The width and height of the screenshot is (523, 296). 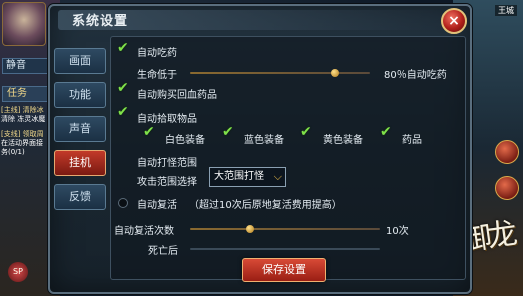 What do you see at coordinates (167, 119) in the screenshot?
I see `auto-pickup-label: 自动拾取物品` at bounding box center [167, 119].